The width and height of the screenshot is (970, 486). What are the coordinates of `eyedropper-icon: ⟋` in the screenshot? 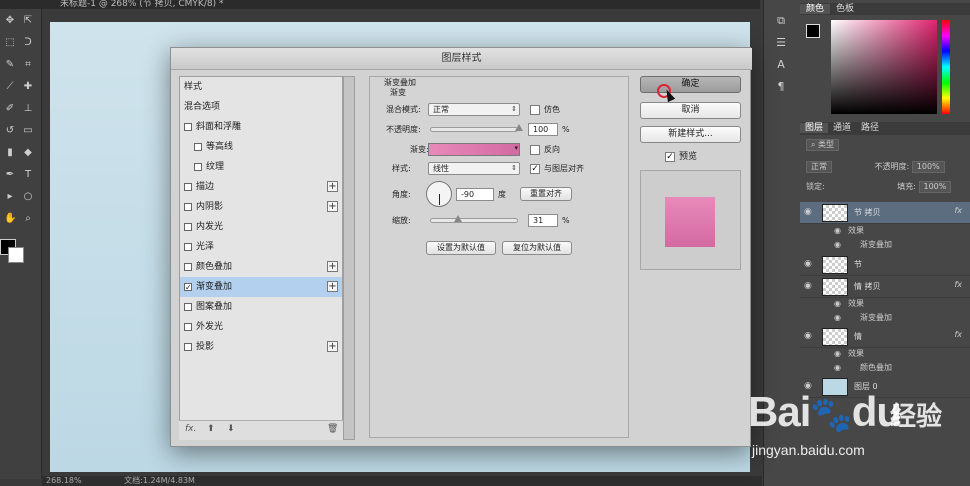 It's located at (10, 87).